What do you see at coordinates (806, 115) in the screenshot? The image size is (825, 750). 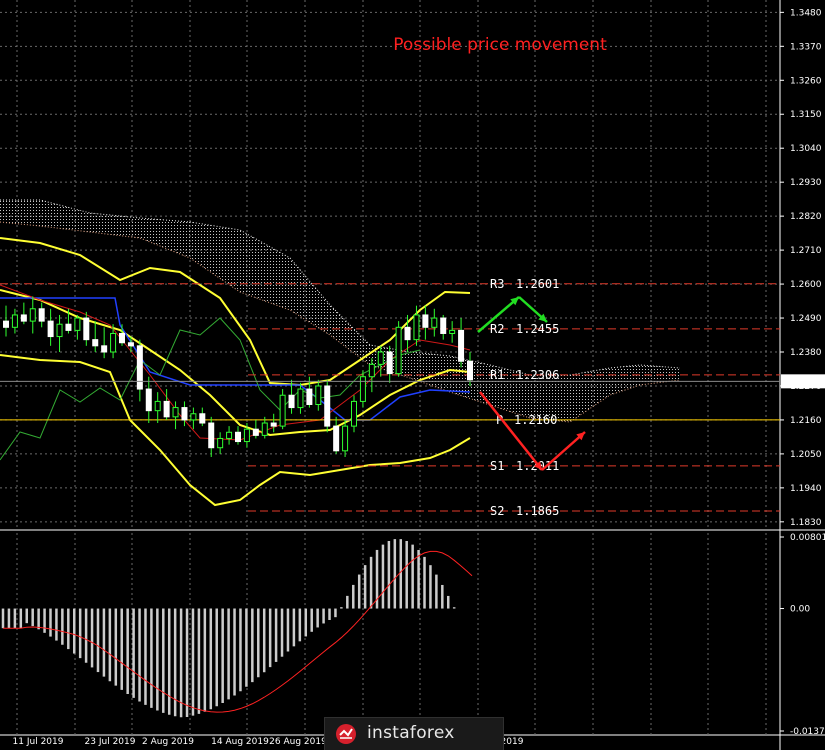 I see `y-tick-label: 1.3150` at bounding box center [806, 115].